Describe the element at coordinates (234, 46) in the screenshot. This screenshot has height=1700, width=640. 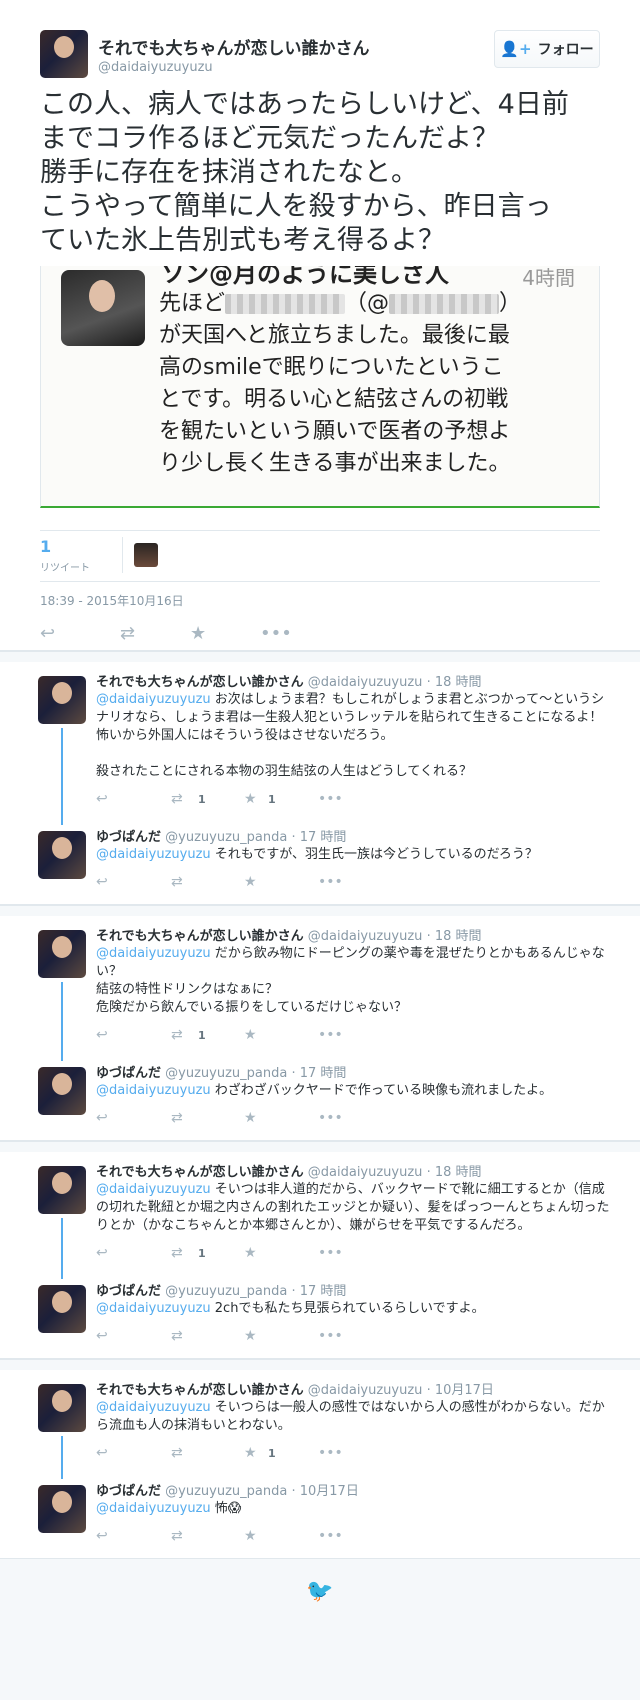
I see `user-name: それでも大ちゃんが恋しい誰かさん` at that location.